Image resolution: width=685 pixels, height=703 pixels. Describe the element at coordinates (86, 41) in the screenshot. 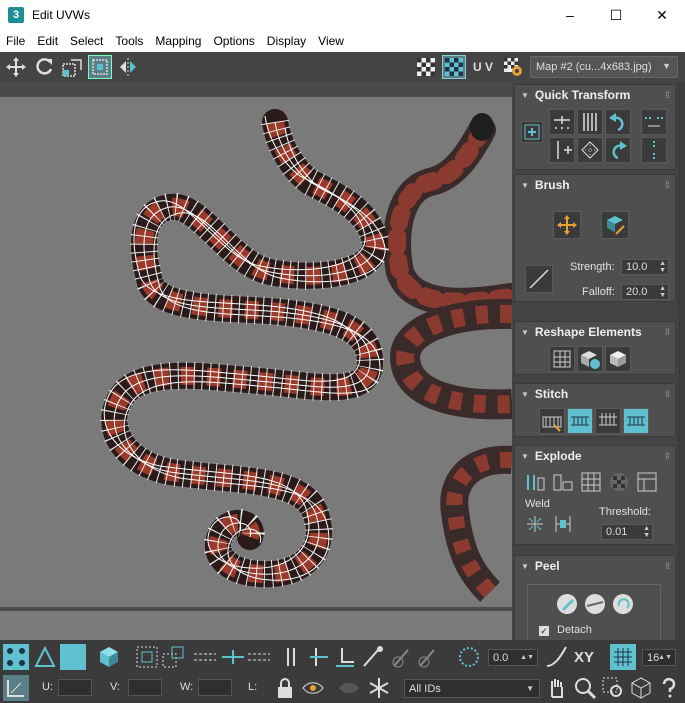

I see `menu-select: Select` at that location.